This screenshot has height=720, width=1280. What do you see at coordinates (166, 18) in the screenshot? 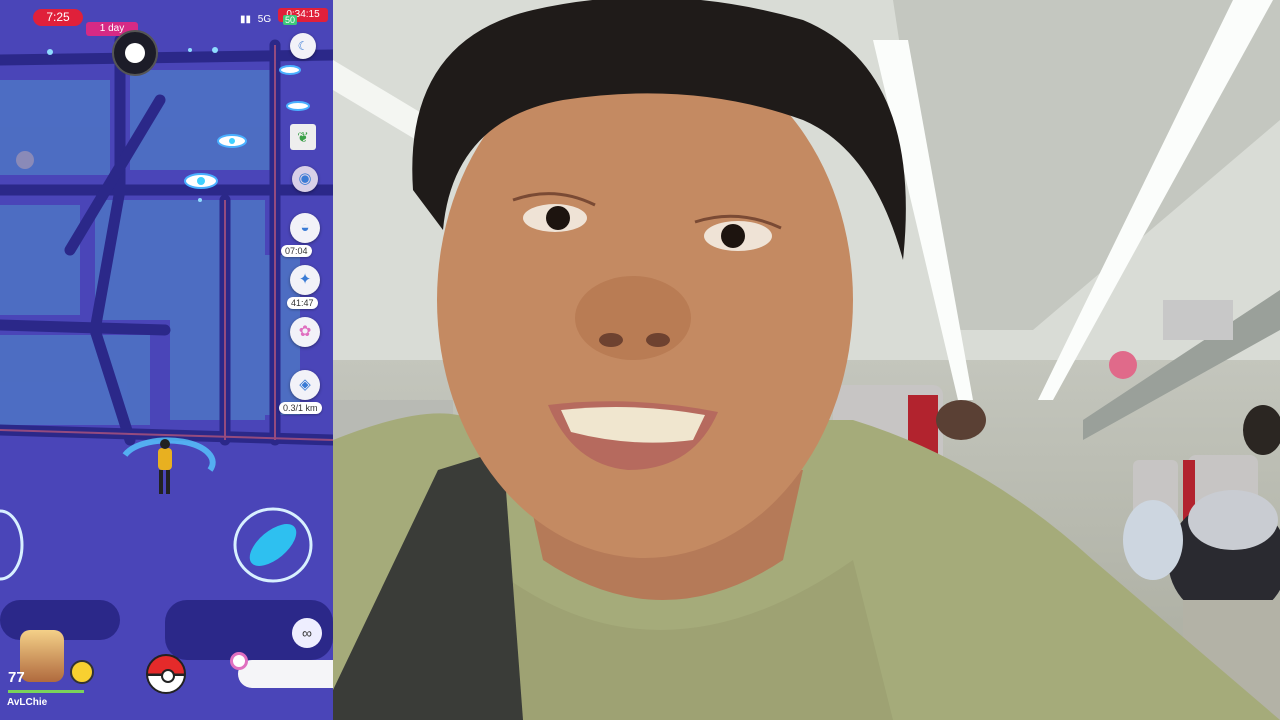
I see `status-bar: 7:25 1 day ▮▮ 5G 0:34:15 50` at bounding box center [166, 18].